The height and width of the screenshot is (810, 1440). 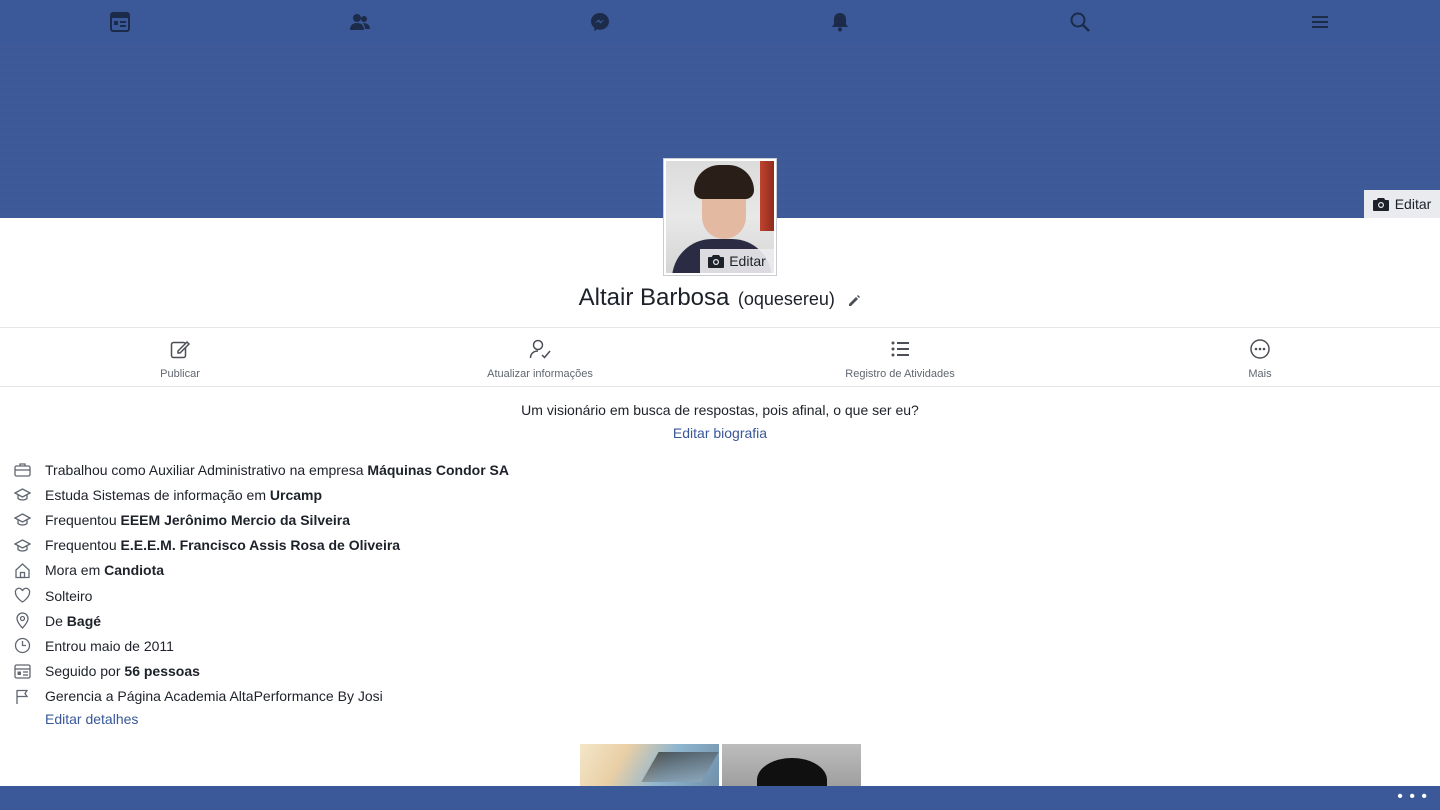 What do you see at coordinates (109, 645) in the screenshot?
I see `detail-text: Entrou maio de 2011` at bounding box center [109, 645].